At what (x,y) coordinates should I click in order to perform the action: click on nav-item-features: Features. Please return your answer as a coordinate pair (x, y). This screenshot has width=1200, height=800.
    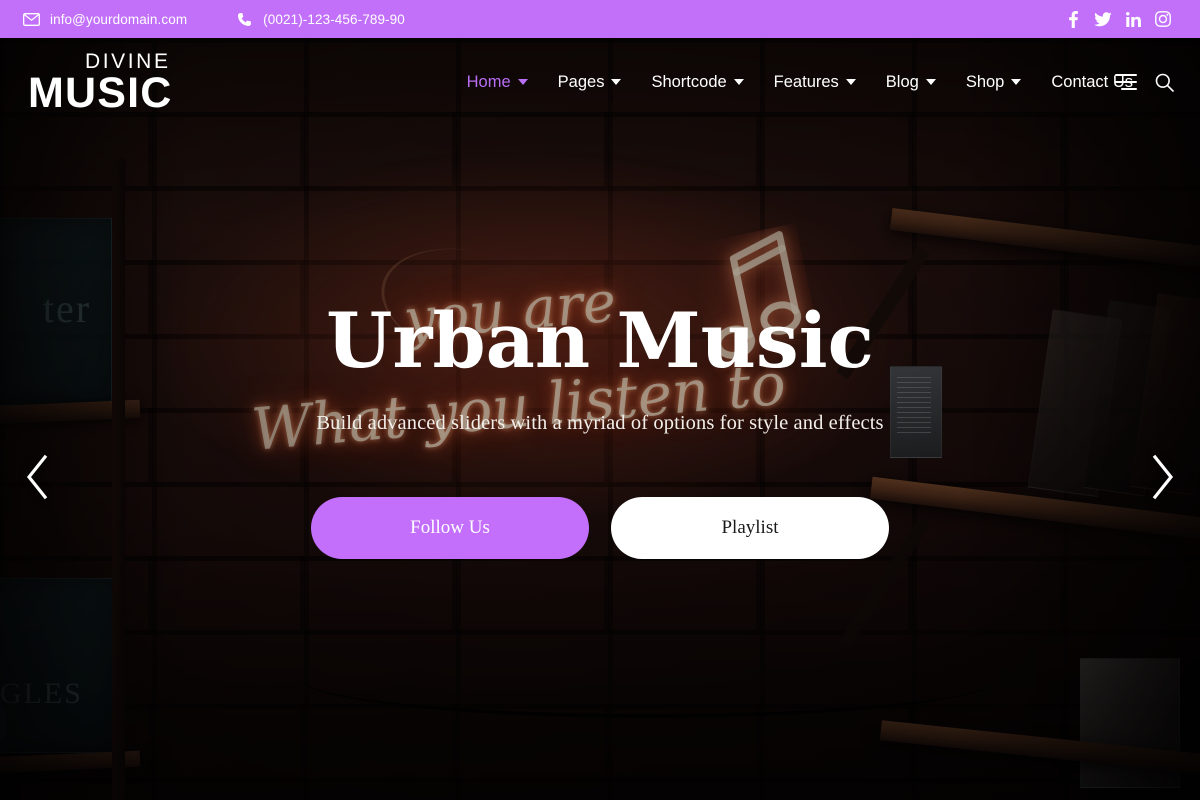
    Looking at the image, I should click on (815, 82).